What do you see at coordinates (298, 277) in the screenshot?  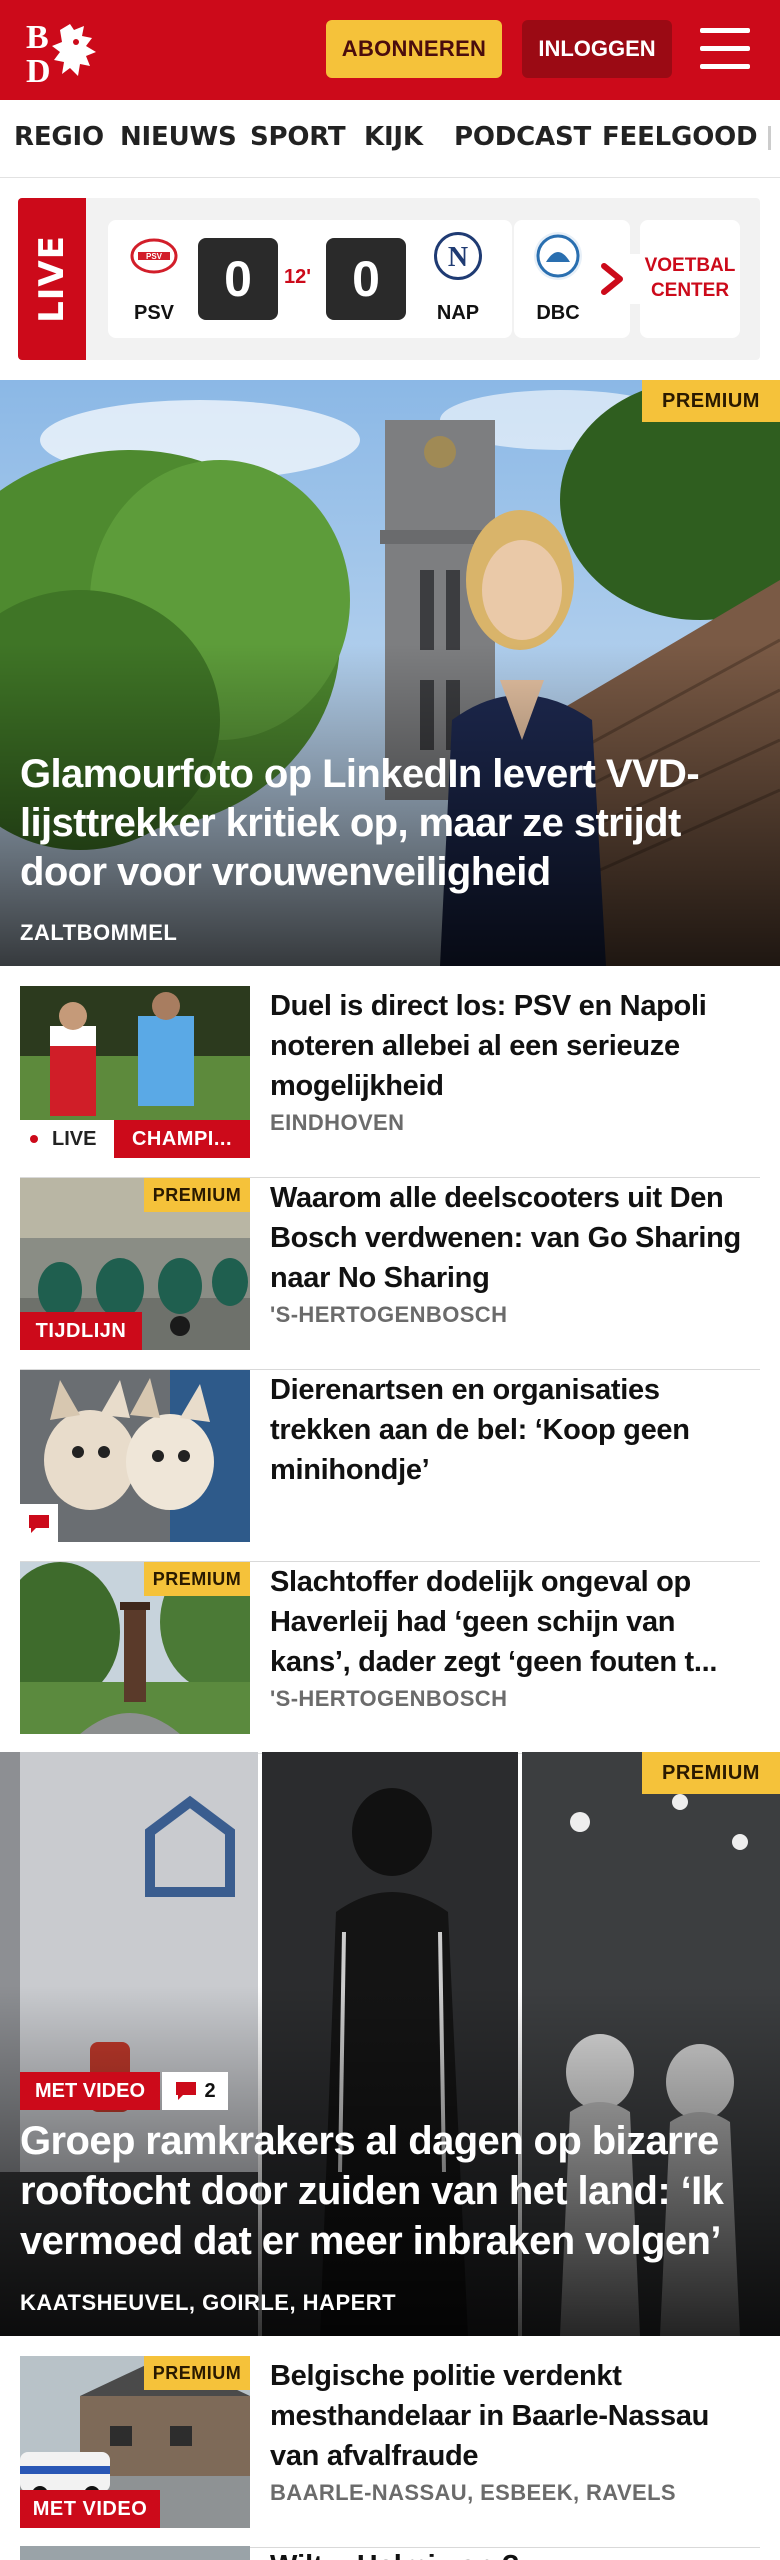 I see `match-minute: 12'` at bounding box center [298, 277].